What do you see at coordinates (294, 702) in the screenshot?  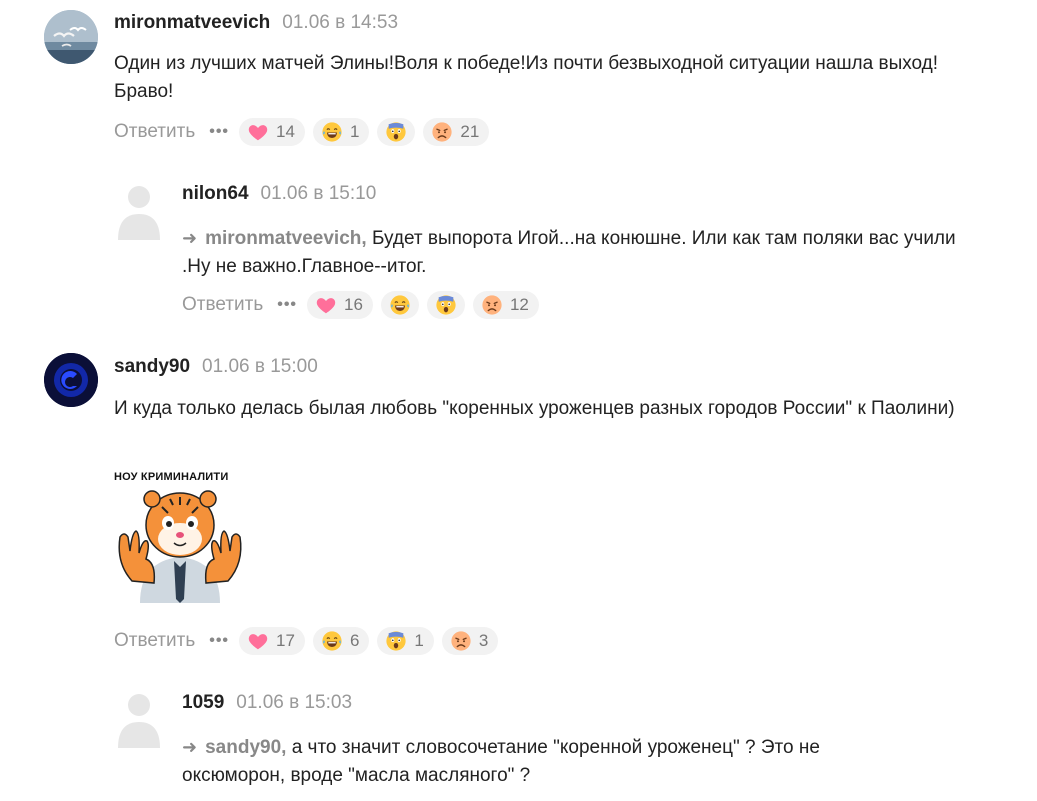 I see `comment-time: 01.06 в 15:03` at bounding box center [294, 702].